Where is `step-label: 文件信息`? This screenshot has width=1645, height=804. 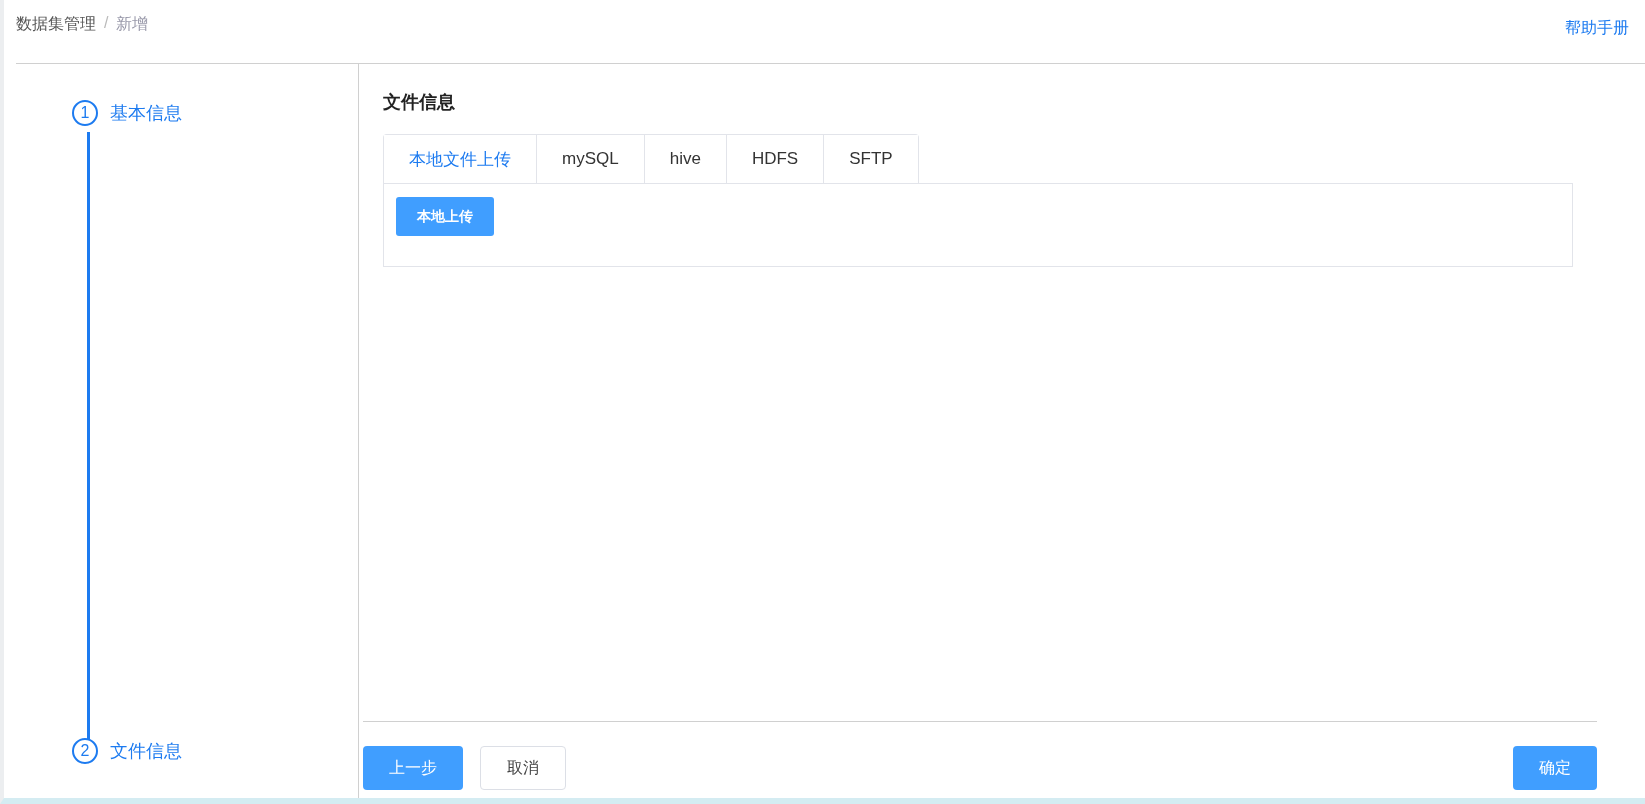 step-label: 文件信息 is located at coordinates (146, 751).